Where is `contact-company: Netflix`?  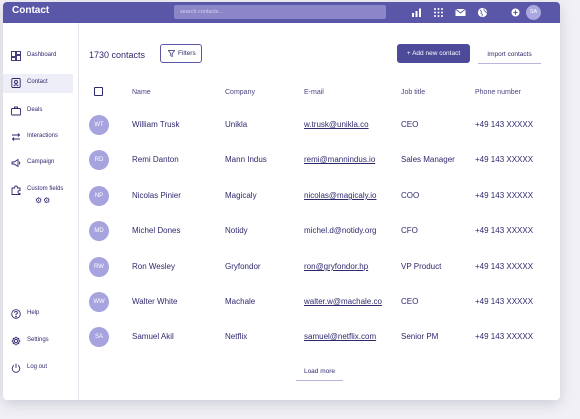 contact-company: Netflix is located at coordinates (236, 336).